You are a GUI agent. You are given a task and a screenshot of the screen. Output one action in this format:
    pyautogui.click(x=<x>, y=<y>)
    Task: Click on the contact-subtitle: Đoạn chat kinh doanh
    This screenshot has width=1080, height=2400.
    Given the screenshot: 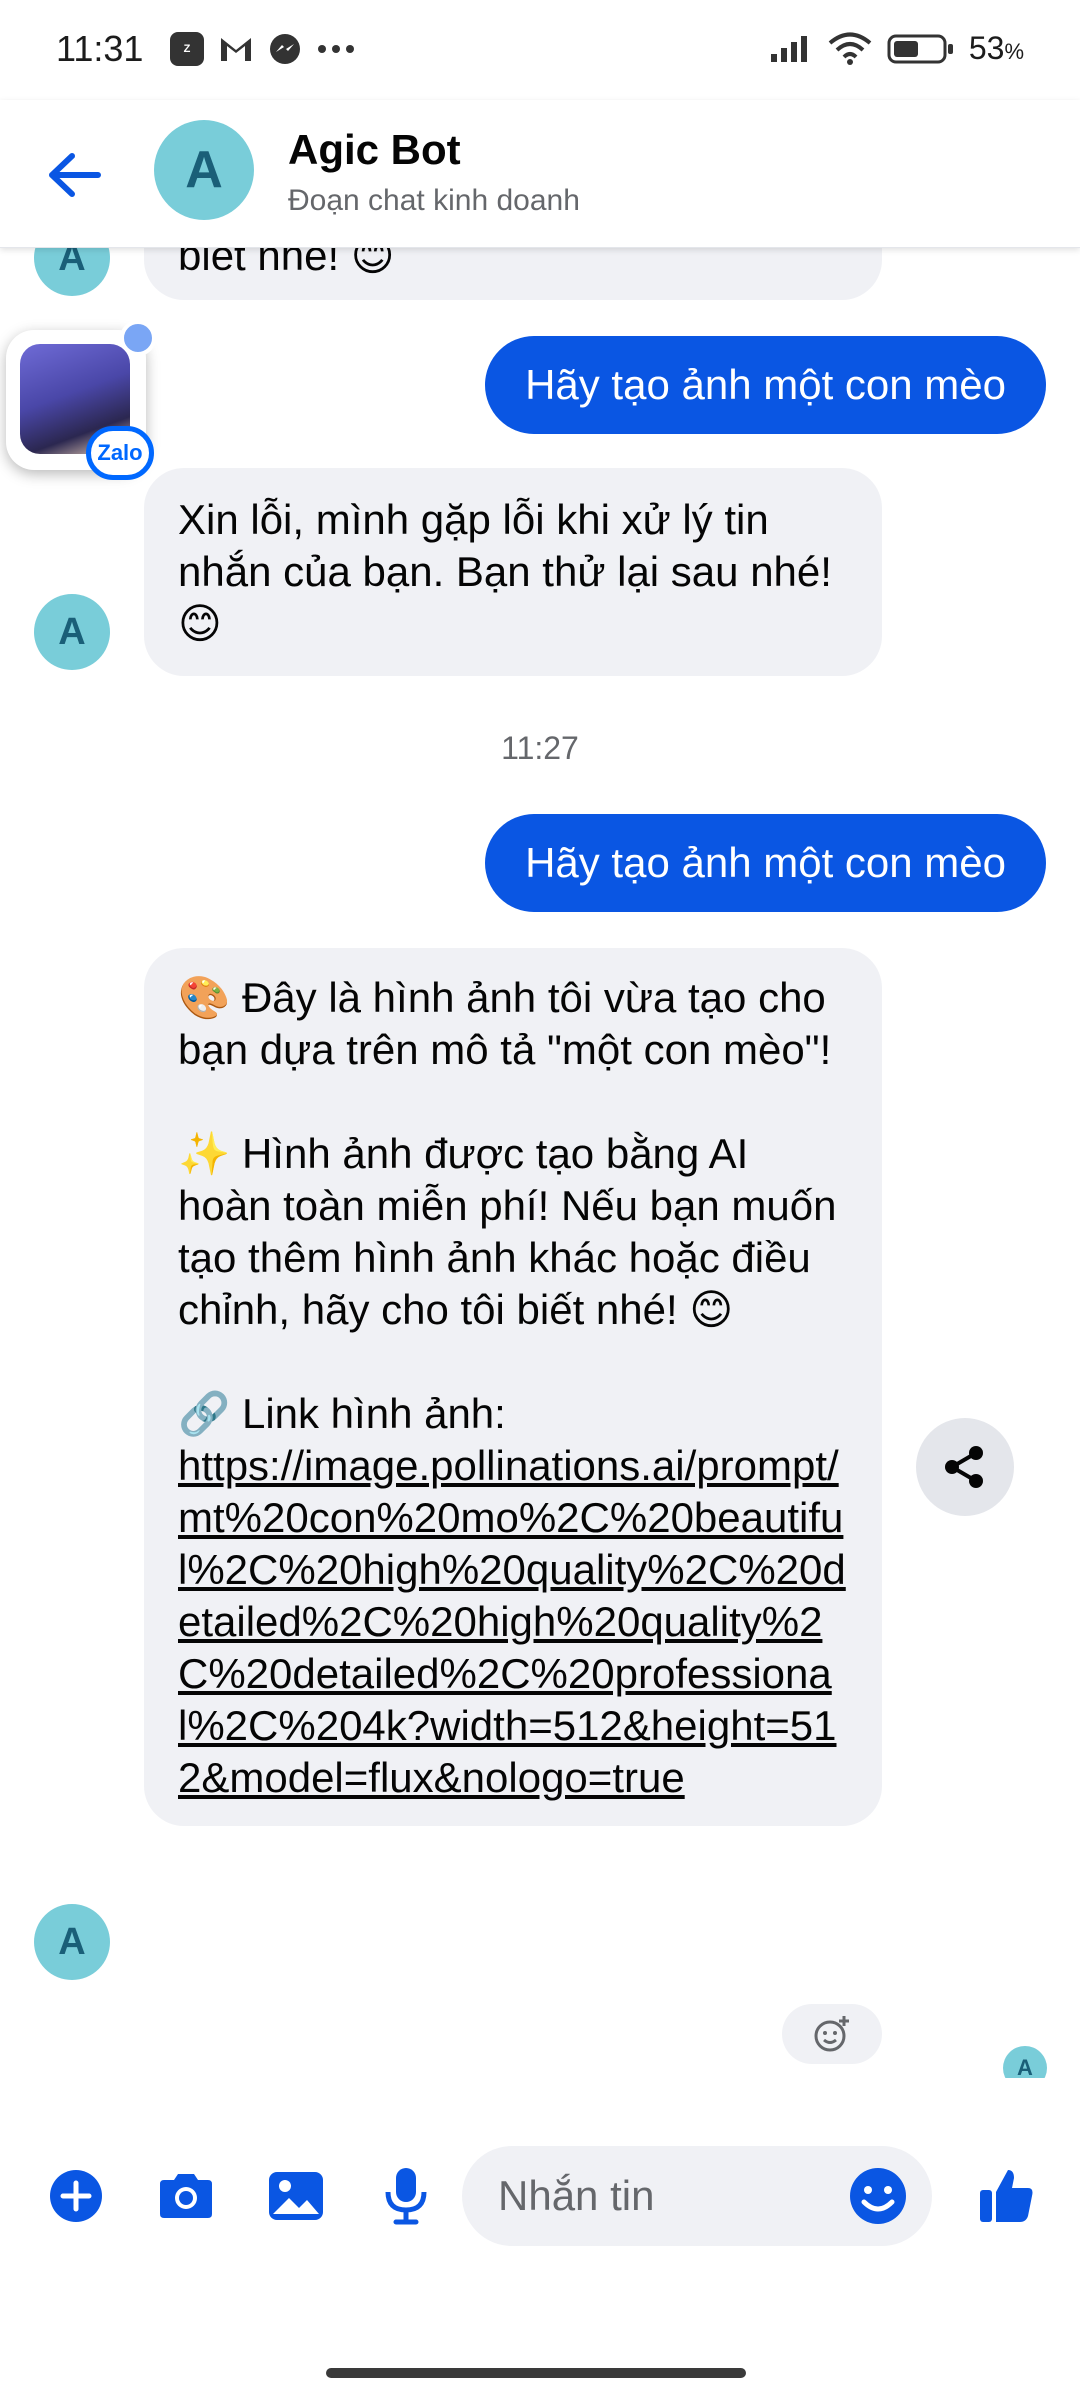 What is the action you would take?
    pyautogui.click(x=434, y=200)
    